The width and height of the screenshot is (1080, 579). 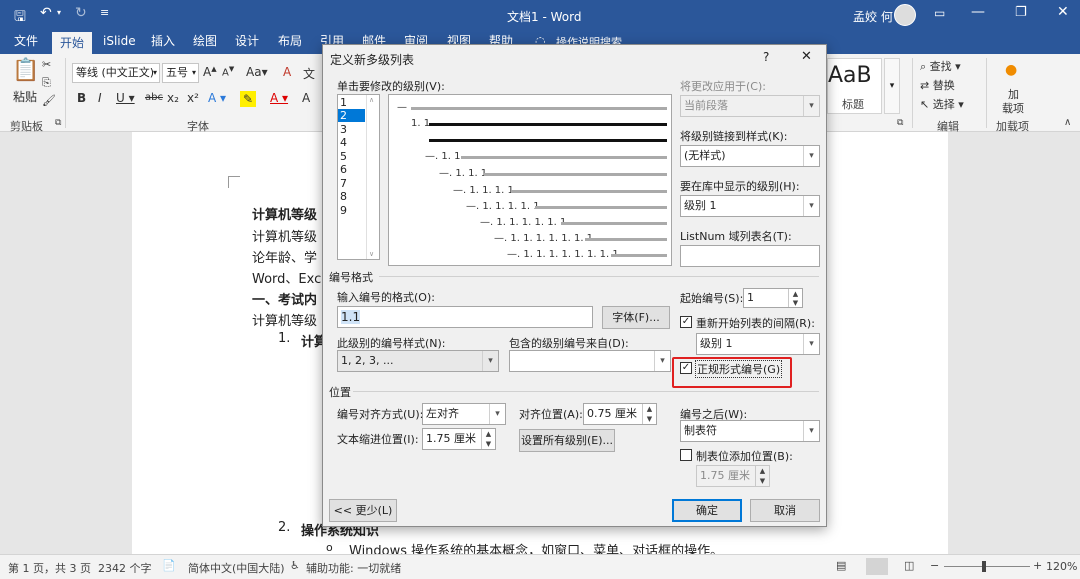 What do you see at coordinates (850, 75) in the screenshot?
I see `style-sample: AaB` at bounding box center [850, 75].